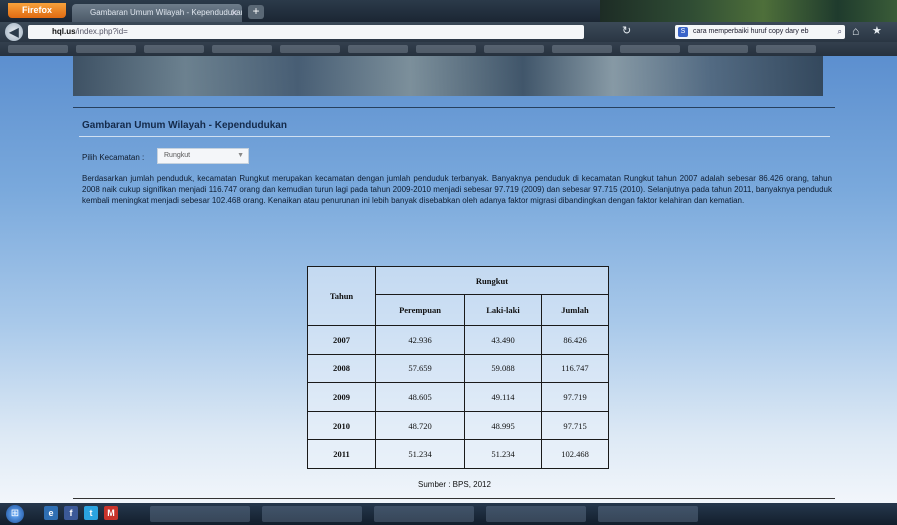 Image resolution: width=897 pixels, height=525 pixels. Describe the element at coordinates (748, 11) in the screenshot. I see `theme-background` at that location.